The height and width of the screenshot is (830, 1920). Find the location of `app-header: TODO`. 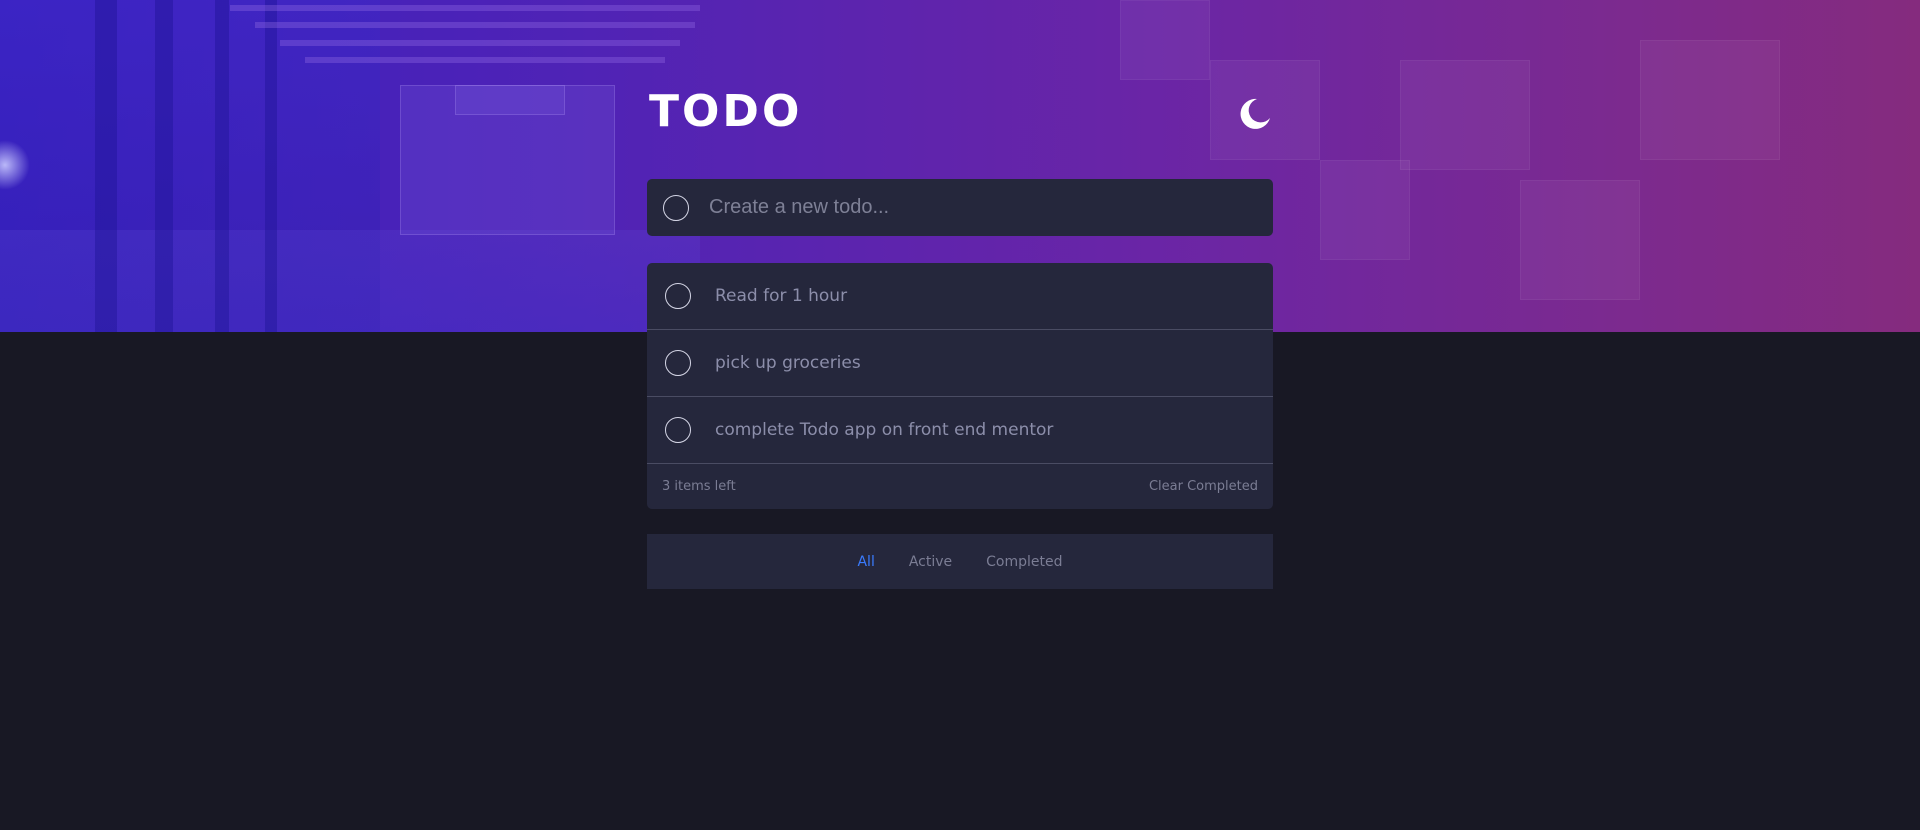

app-header: TODO is located at coordinates (960, 133).